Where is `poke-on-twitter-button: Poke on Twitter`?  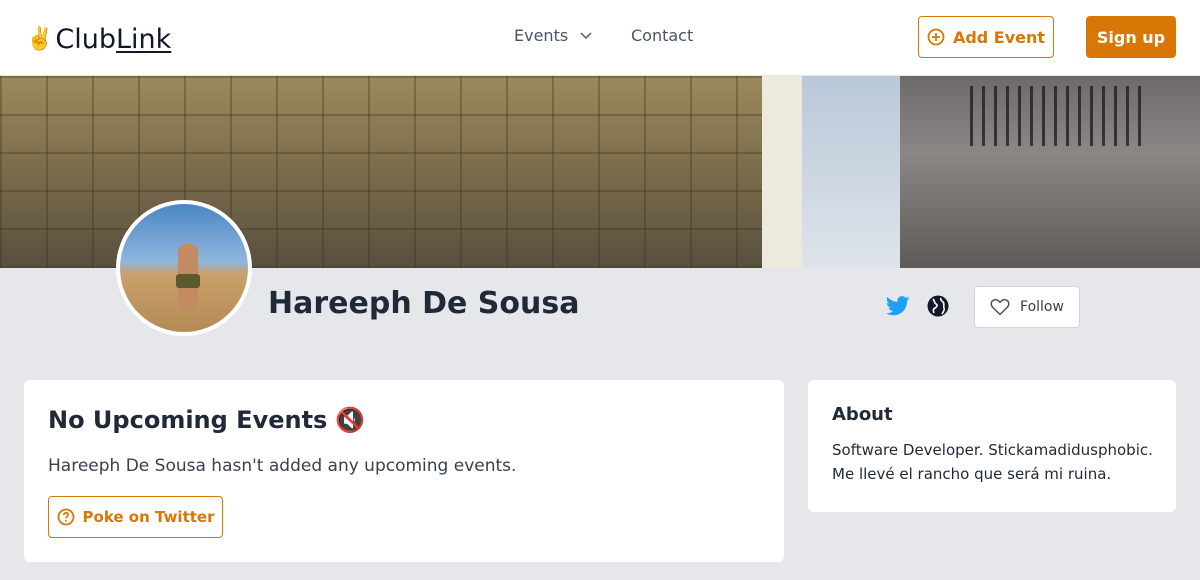 poke-on-twitter-button: Poke on Twitter is located at coordinates (135, 517).